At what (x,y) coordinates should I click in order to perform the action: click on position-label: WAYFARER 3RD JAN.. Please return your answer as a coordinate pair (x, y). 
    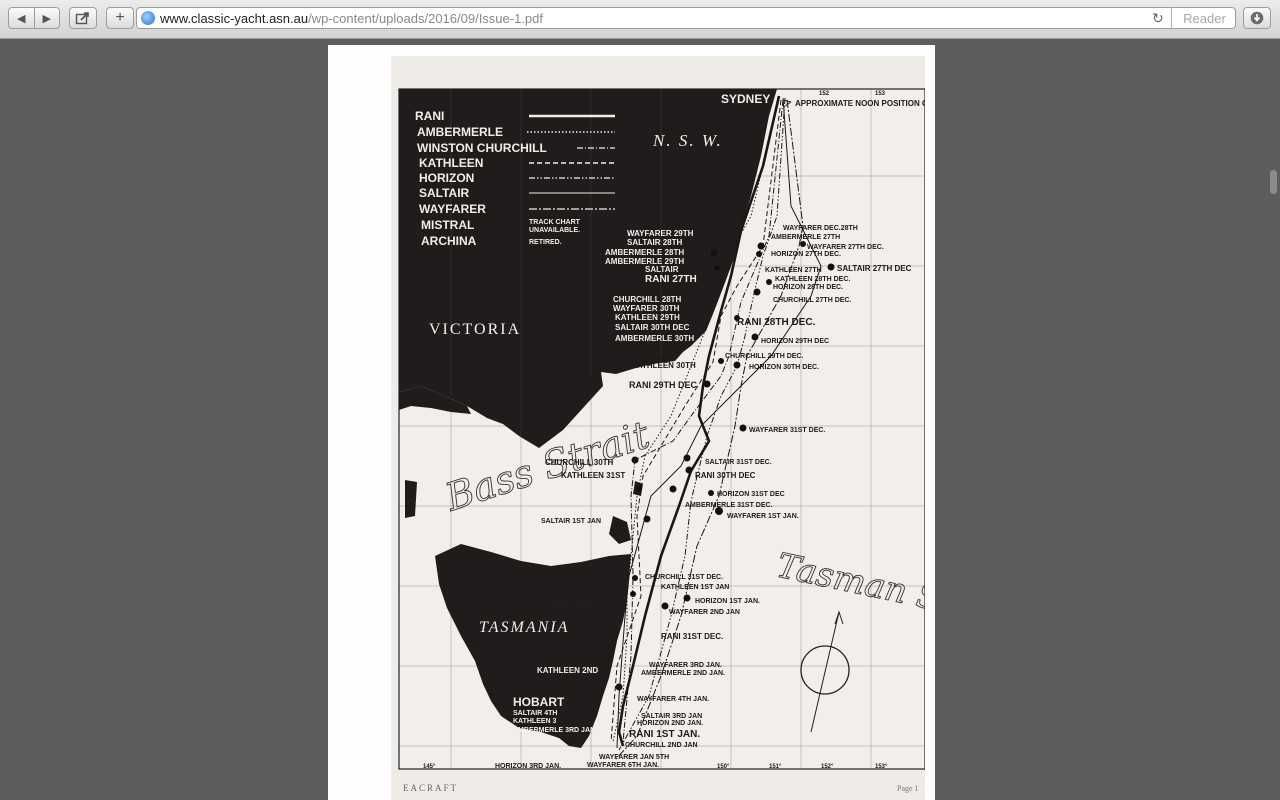
    Looking at the image, I should click on (685, 665).